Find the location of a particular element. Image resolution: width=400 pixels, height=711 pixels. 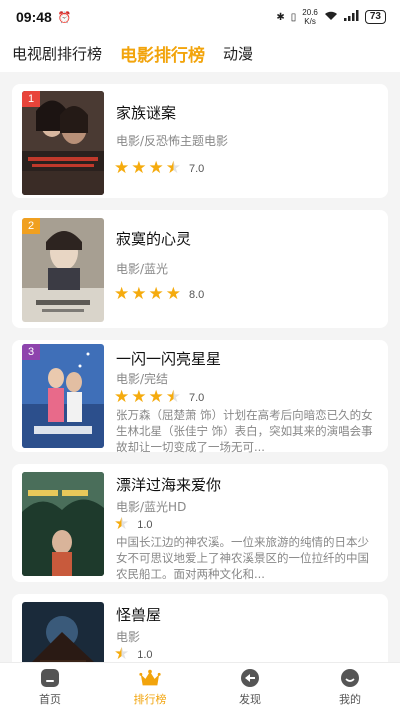

tab-movie-ranking: 电影排行榜 is located at coordinates (162, 53).